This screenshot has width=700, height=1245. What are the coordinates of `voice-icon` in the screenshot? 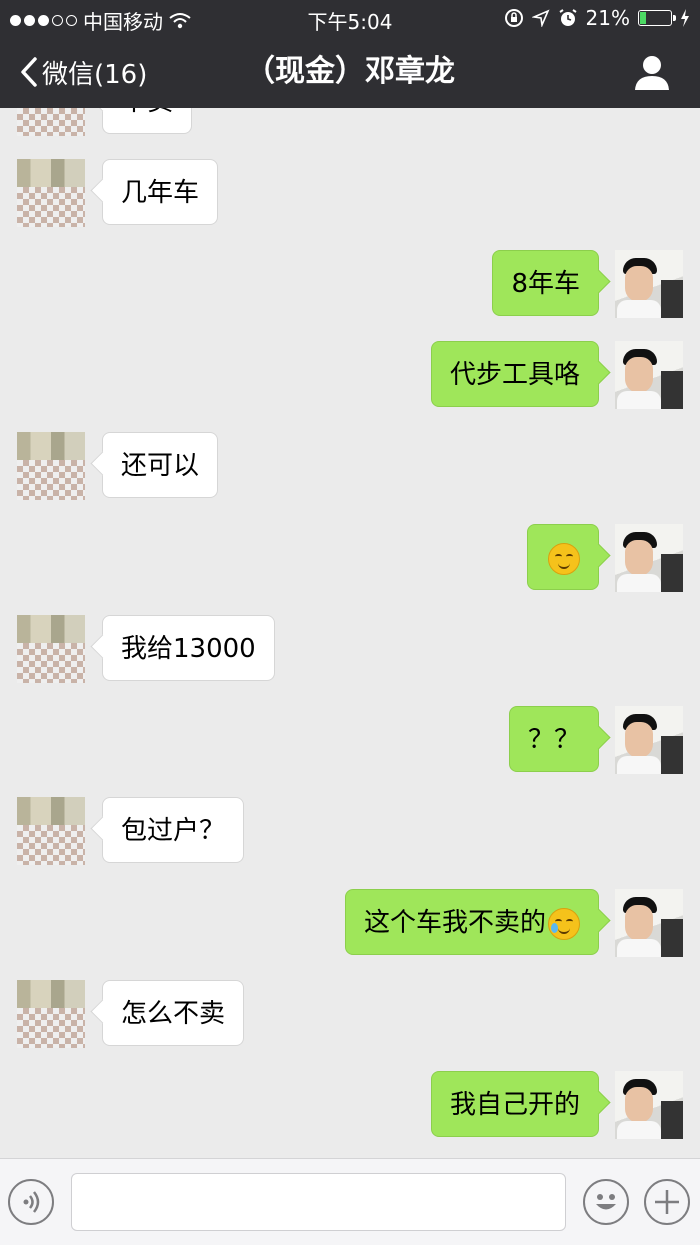 It's located at (31, 1202).